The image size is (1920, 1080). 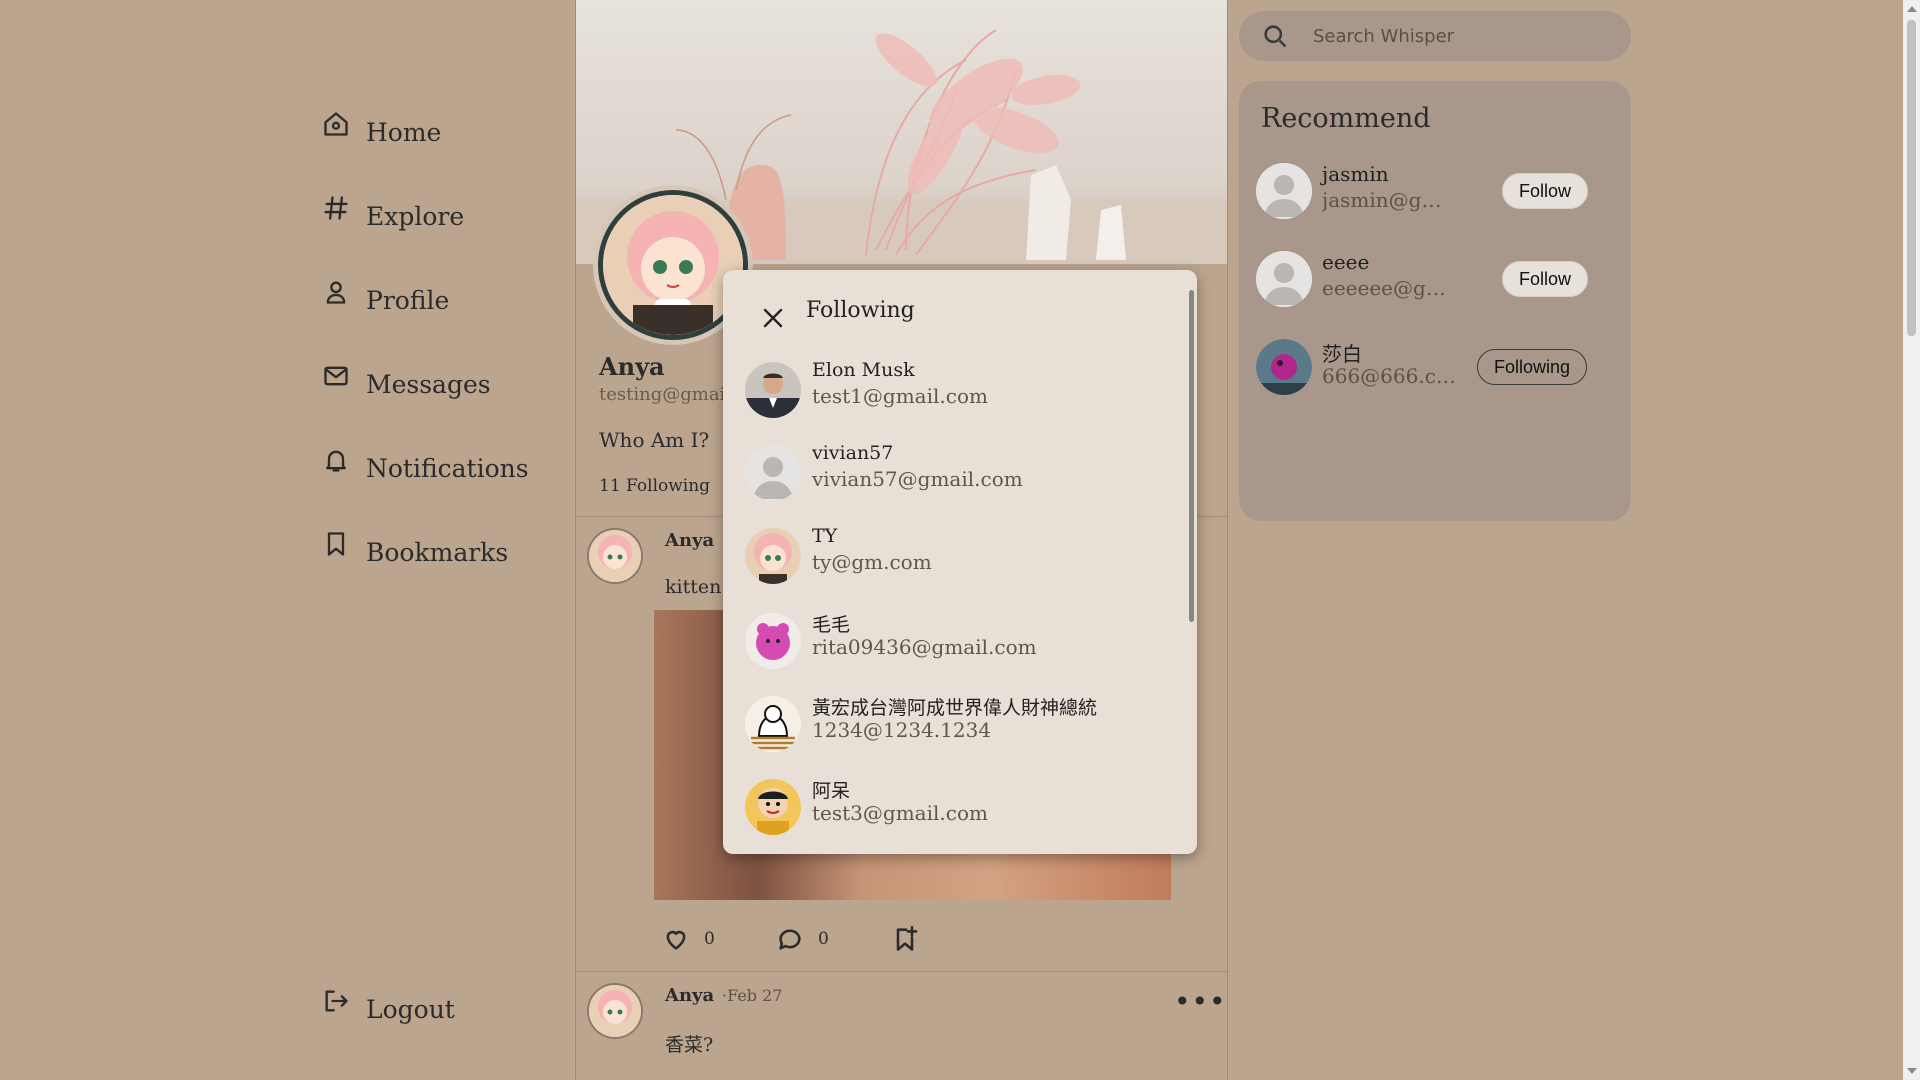 I want to click on recommend-title: Recommend, so click(x=1346, y=118).